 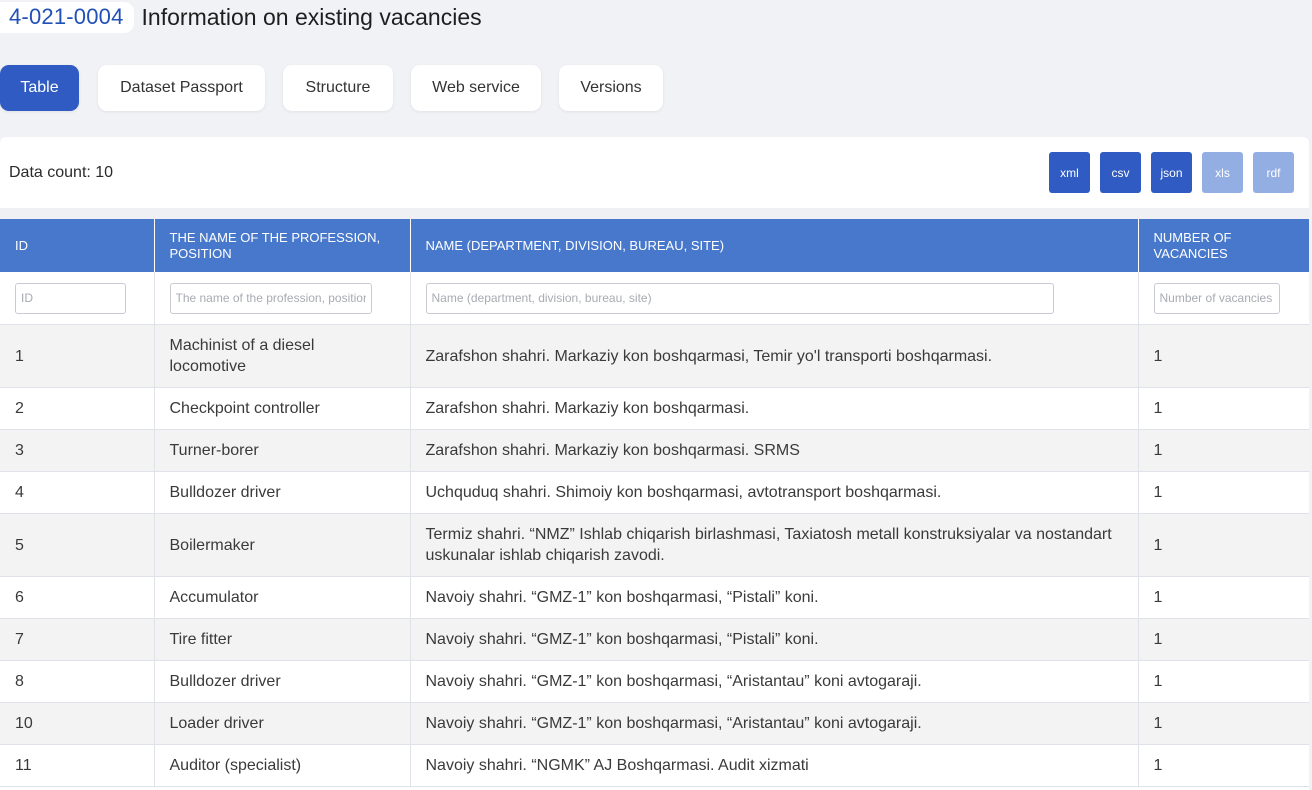 I want to click on filter-profession-input, so click(x=270, y=298).